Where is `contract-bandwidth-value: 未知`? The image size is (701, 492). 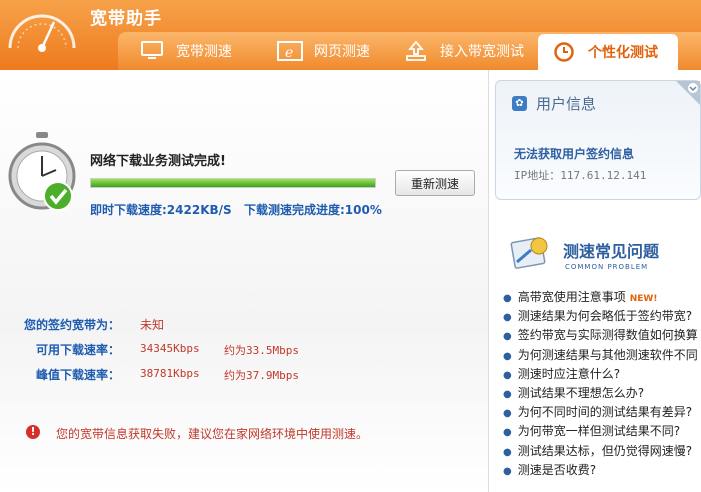 contract-bandwidth-value: 未知 is located at coordinates (152, 325).